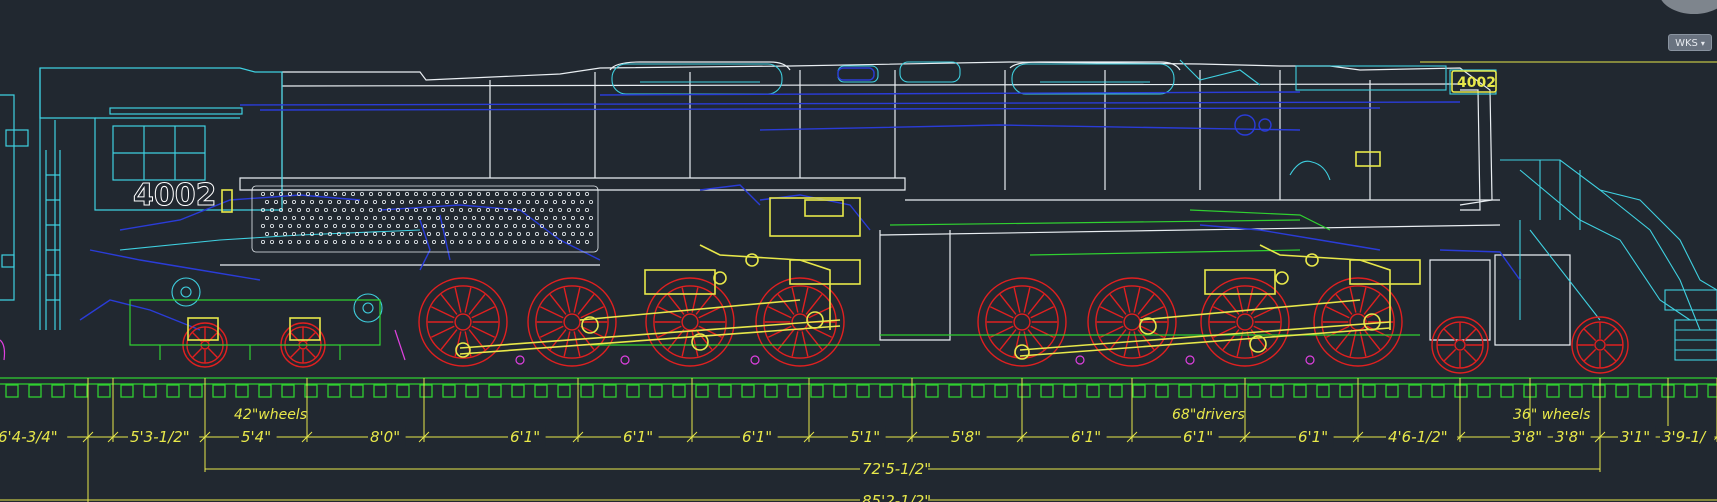  I want to click on track, so click(858, 387).